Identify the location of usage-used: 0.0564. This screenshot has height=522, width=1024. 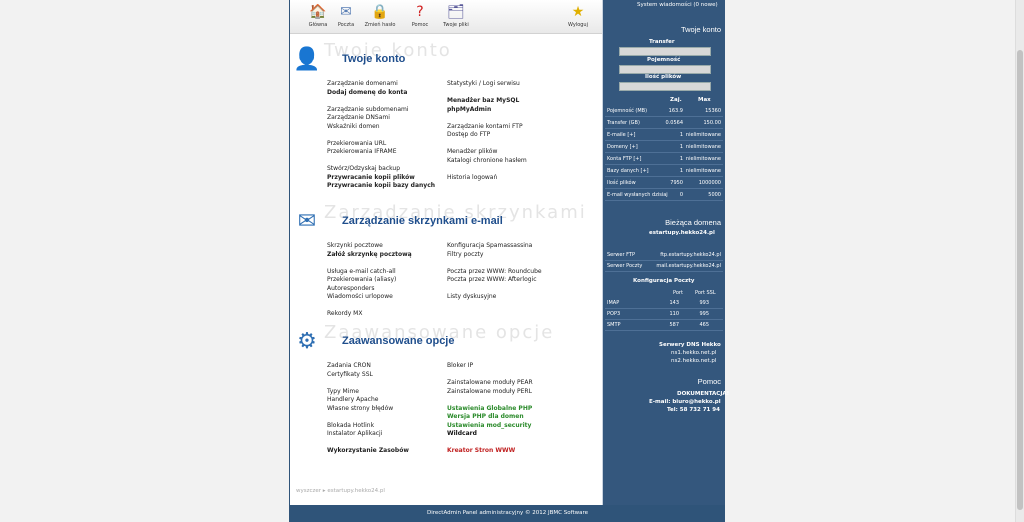
(674, 123).